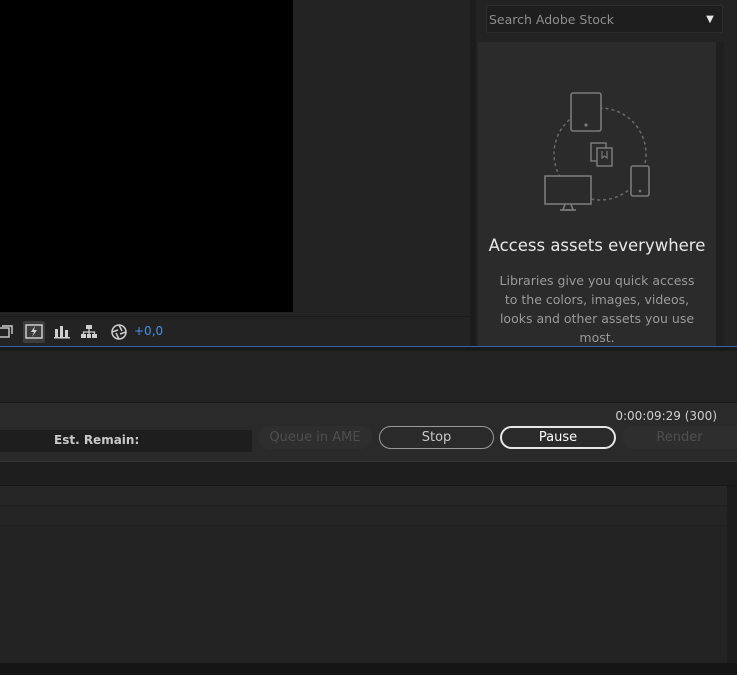 The height and width of the screenshot is (675, 737). What do you see at coordinates (363, 516) in the screenshot?
I see `table-row` at bounding box center [363, 516].